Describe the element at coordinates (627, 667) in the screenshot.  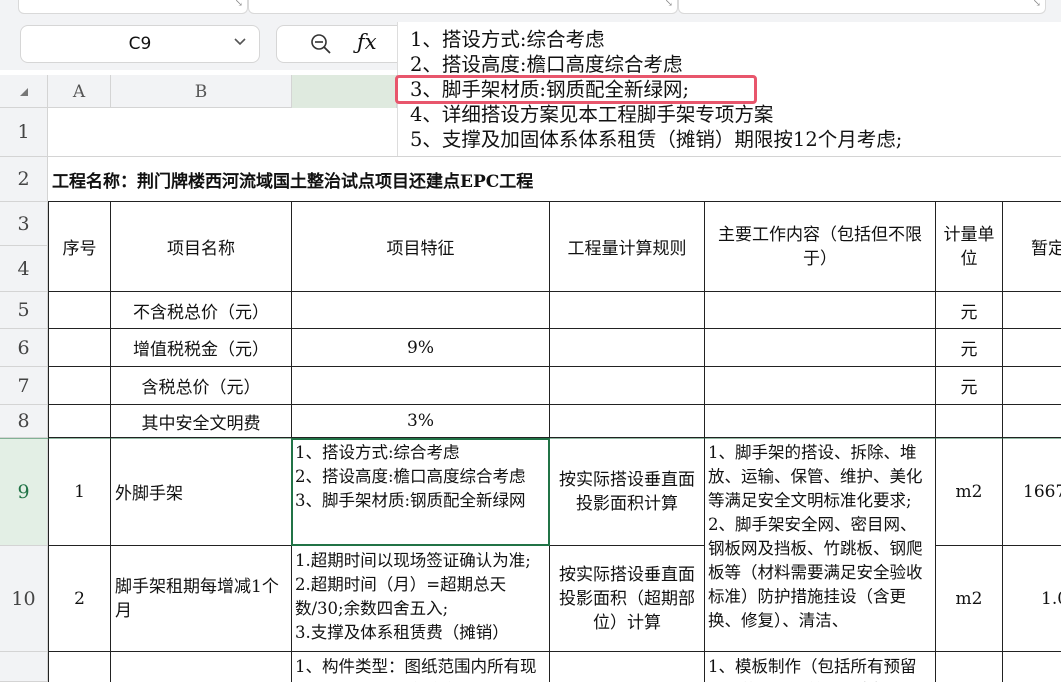
I see `cell-d11` at that location.